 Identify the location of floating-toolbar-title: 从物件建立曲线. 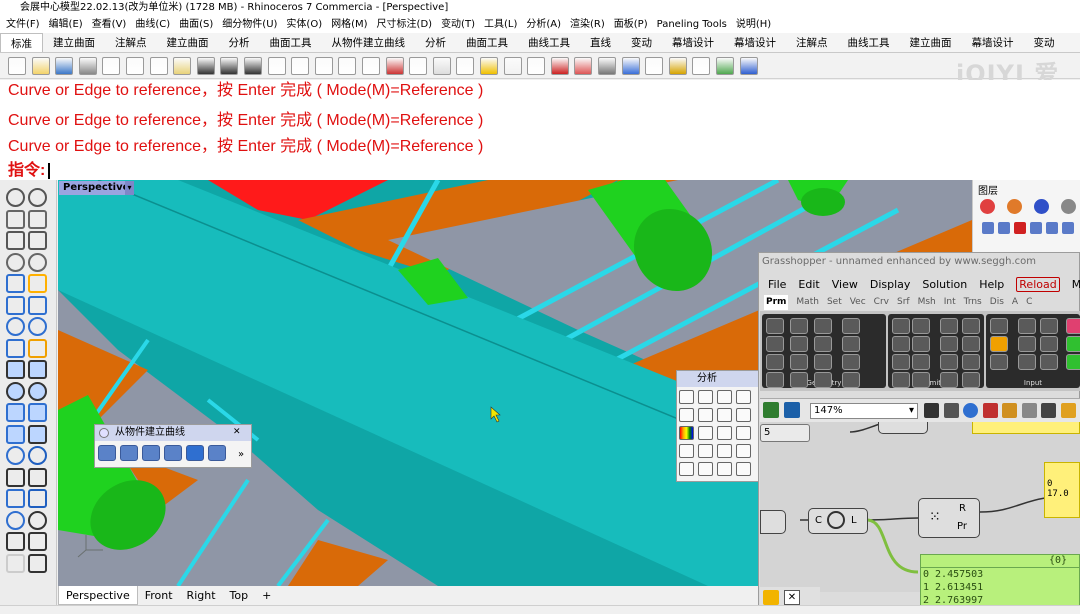
(173, 433).